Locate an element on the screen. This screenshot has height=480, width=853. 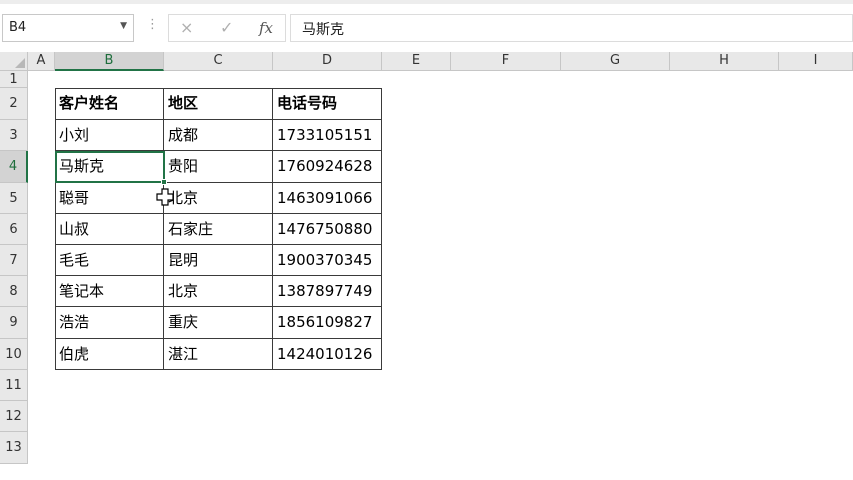
cell-d8: 1387897749 is located at coordinates (327, 291).